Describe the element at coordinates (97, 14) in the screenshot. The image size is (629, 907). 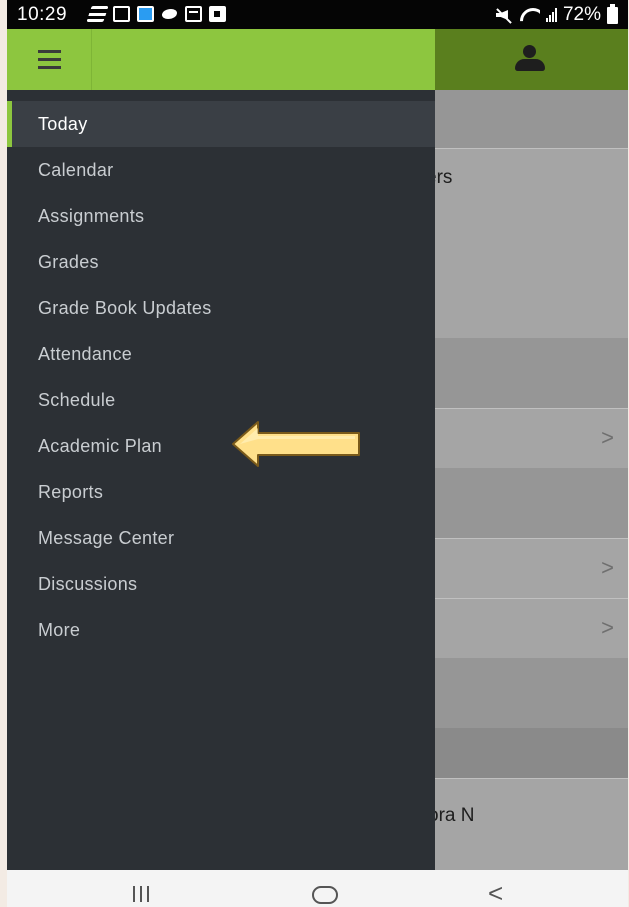
I see `news-notification-icon` at that location.